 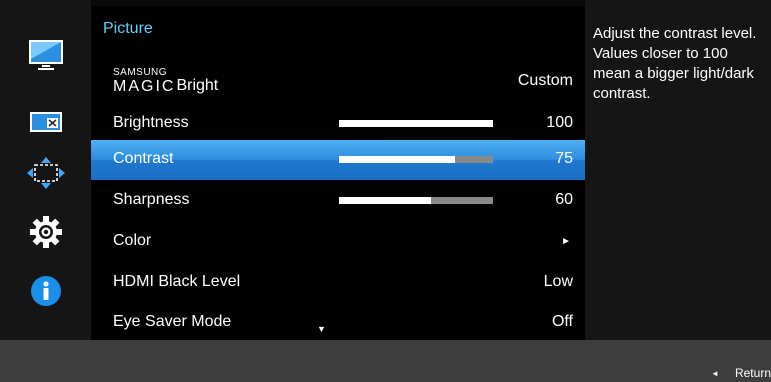 I want to click on magic-logo-bottom: MAGIC, so click(x=144, y=86).